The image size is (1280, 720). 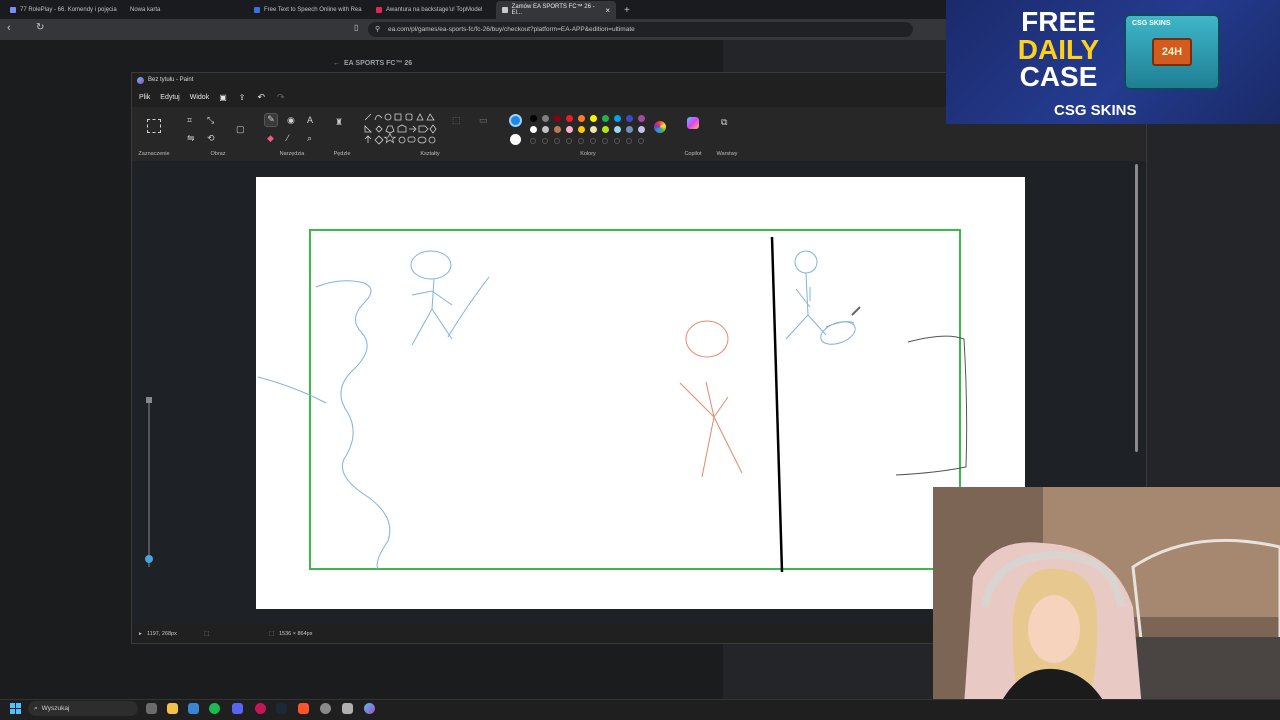 I want to click on color-picker-icon: ⁄, so click(x=288, y=138).